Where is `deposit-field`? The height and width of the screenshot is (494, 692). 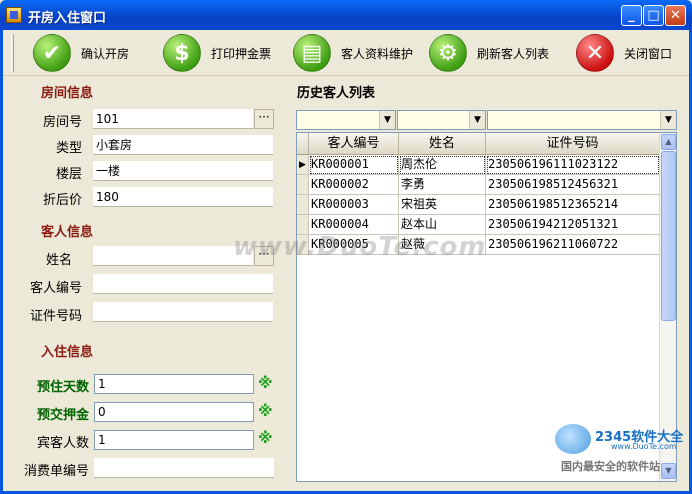
deposit-field is located at coordinates (174, 412).